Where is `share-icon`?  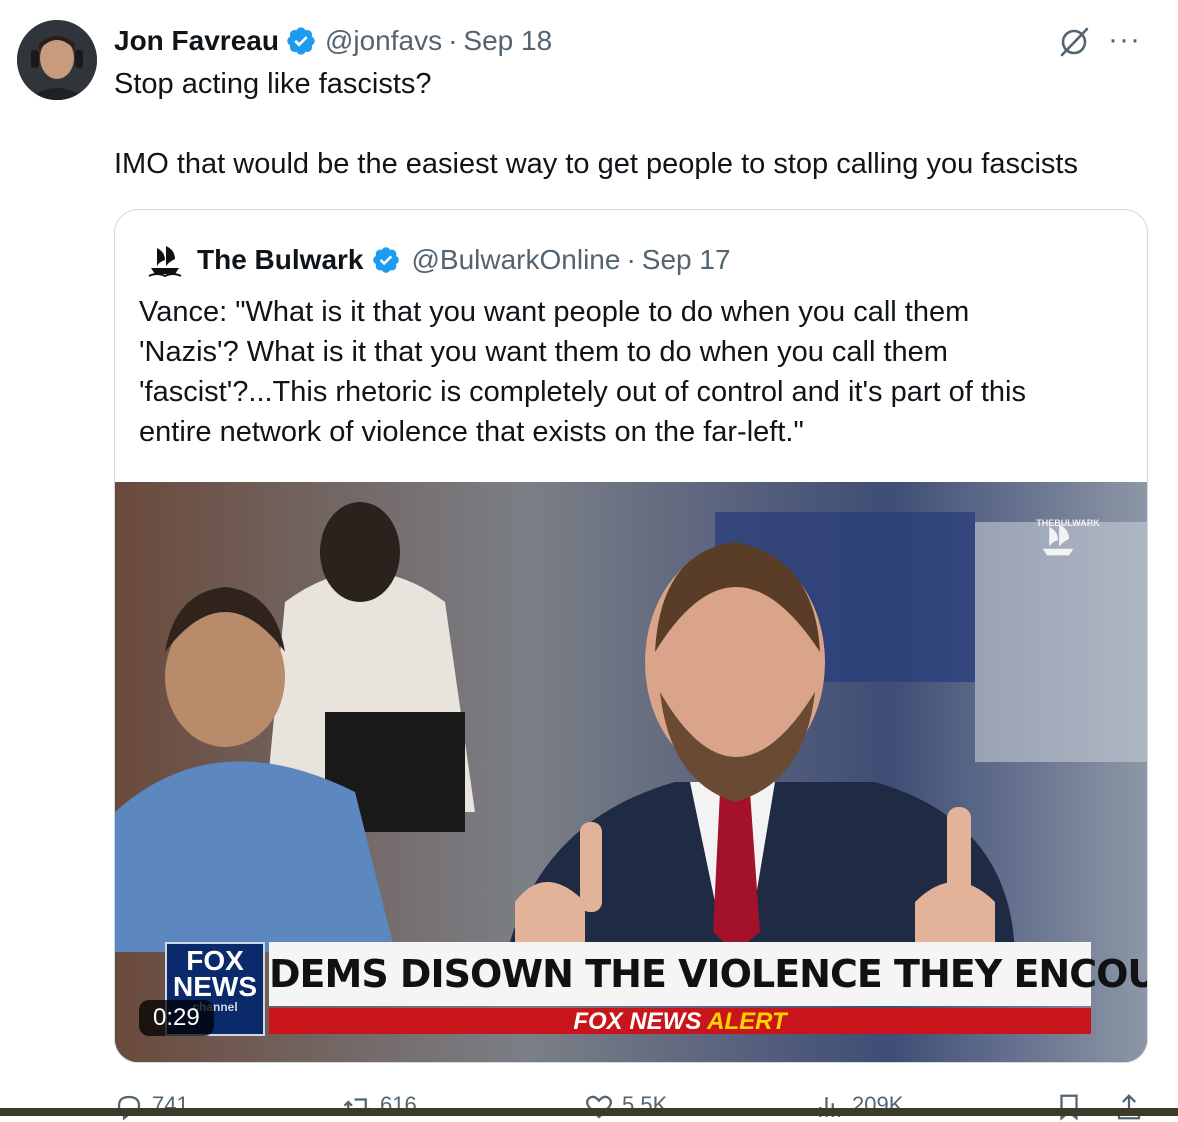
share-icon is located at coordinates (1129, 1107).